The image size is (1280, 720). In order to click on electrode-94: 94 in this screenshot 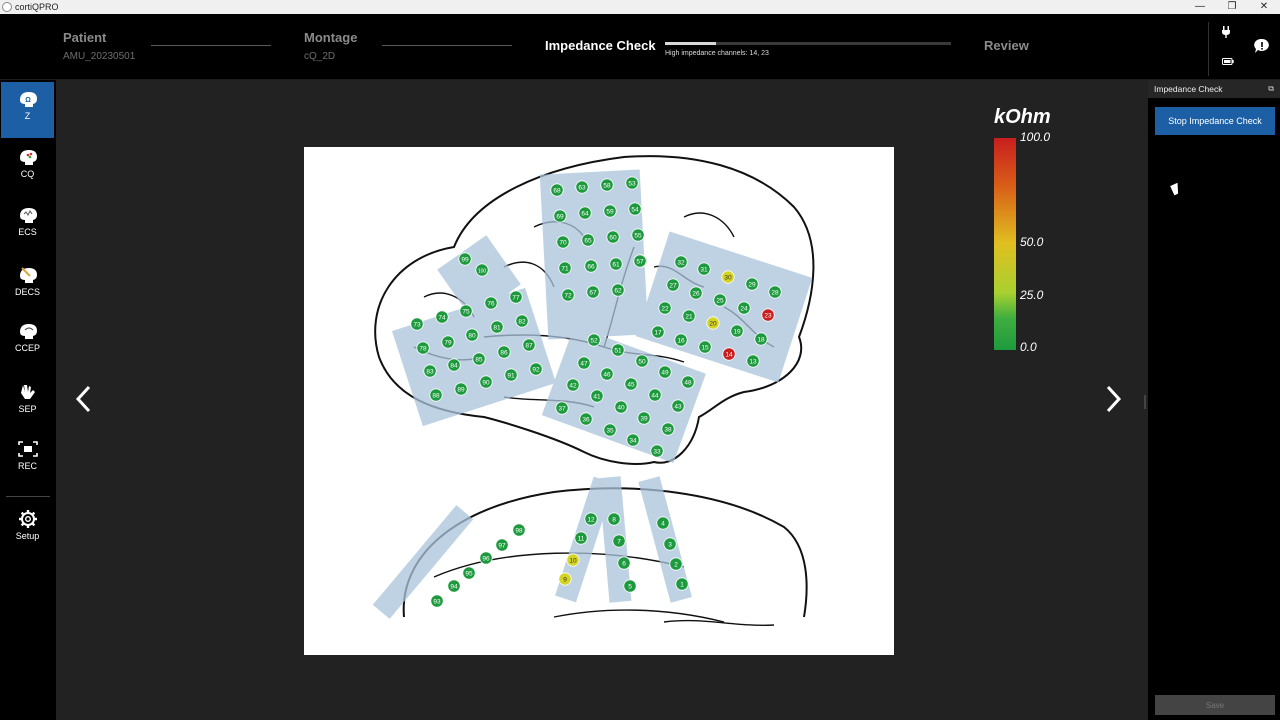, I will do `click(454, 586)`.